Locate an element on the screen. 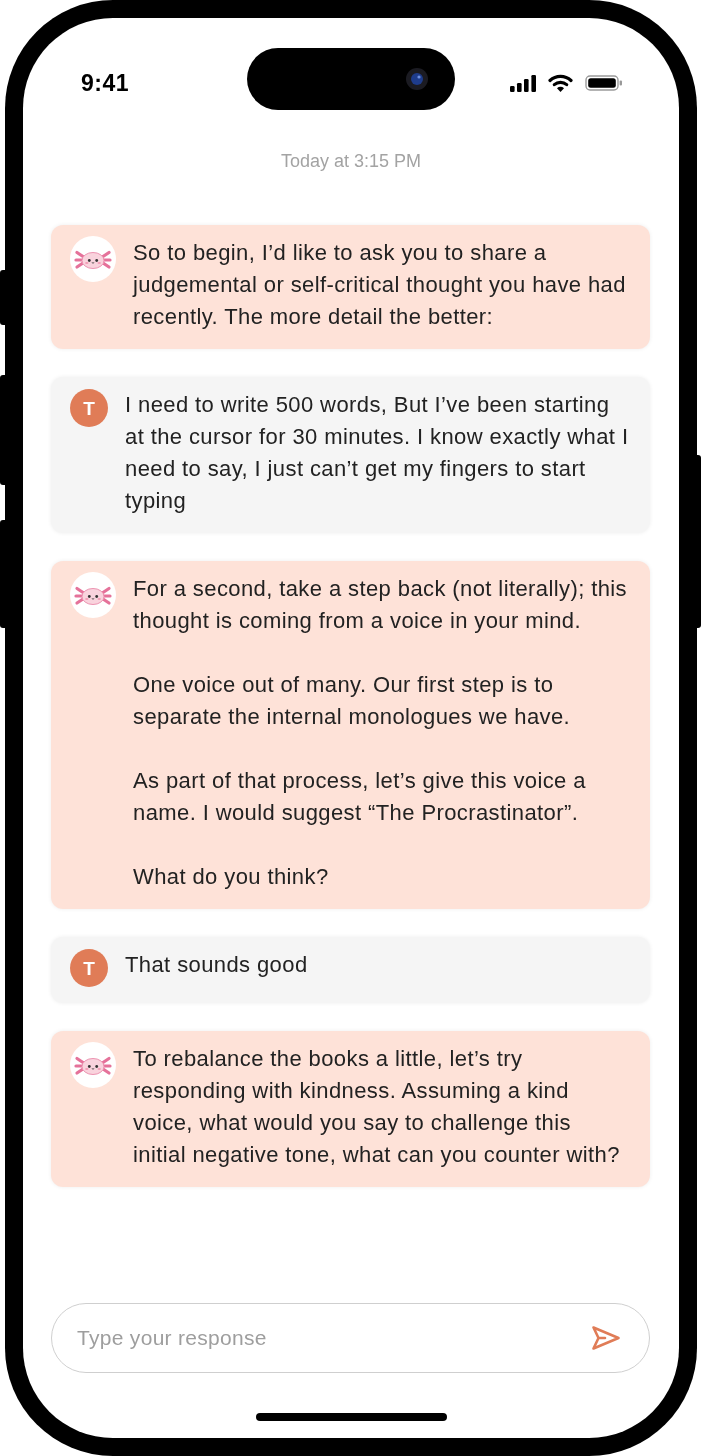  message-text: That sounds good is located at coordinates (217, 965).